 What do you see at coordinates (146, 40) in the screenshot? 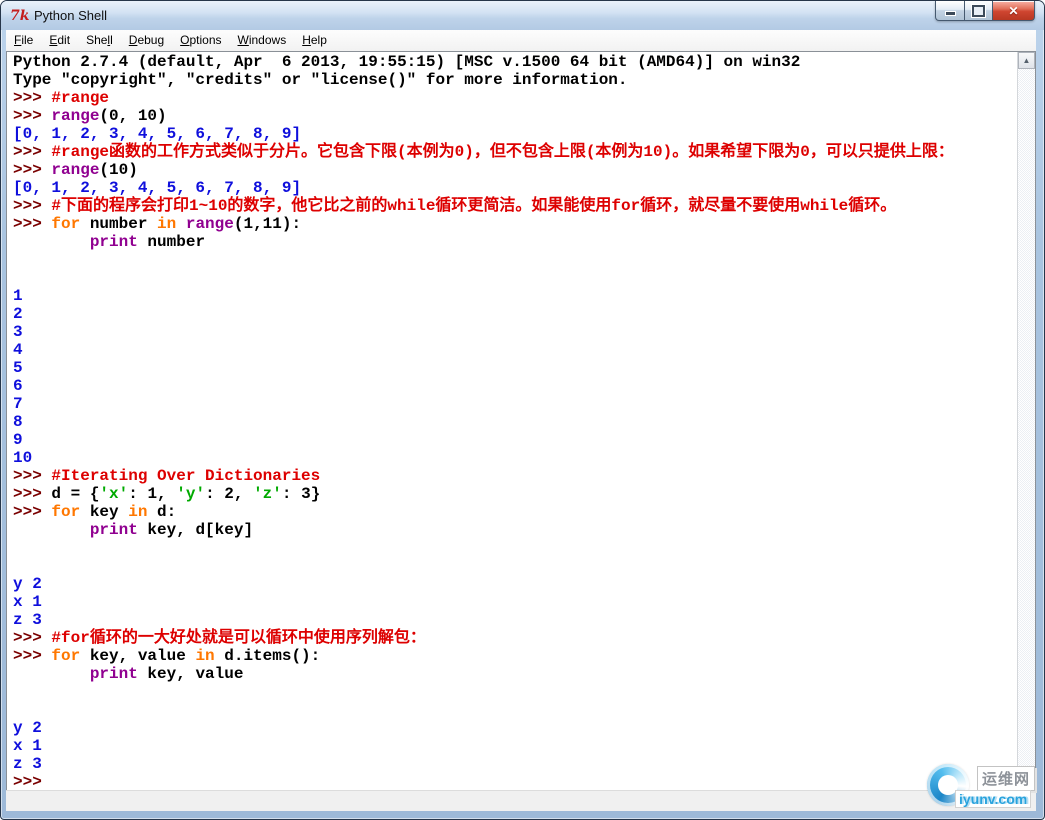
I see `menu-debug: Debug` at bounding box center [146, 40].